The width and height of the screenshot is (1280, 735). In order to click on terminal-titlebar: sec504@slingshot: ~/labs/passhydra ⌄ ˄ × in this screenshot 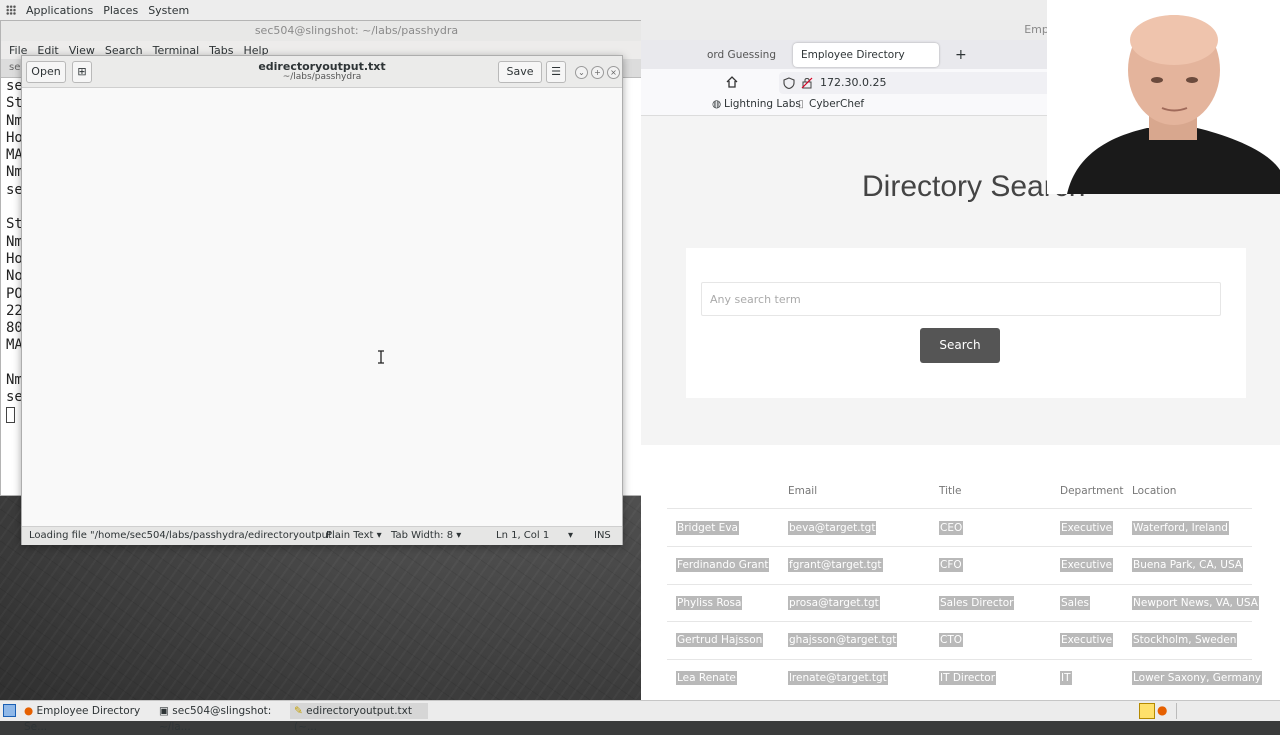, I will do `click(356, 31)`.